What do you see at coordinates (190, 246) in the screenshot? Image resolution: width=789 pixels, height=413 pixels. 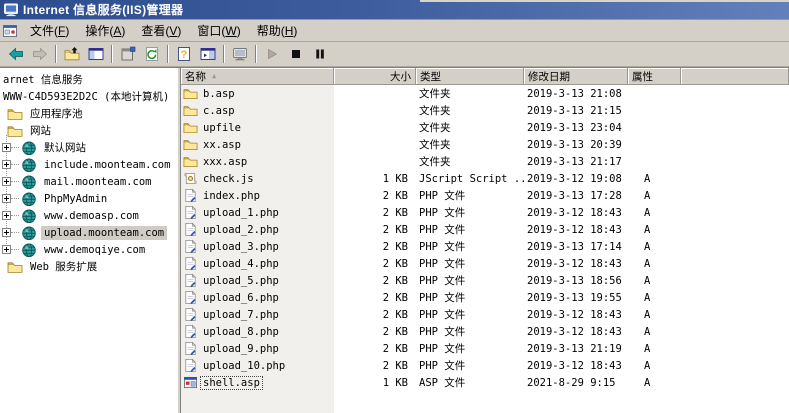 I see `php-file-icon` at bounding box center [190, 246].